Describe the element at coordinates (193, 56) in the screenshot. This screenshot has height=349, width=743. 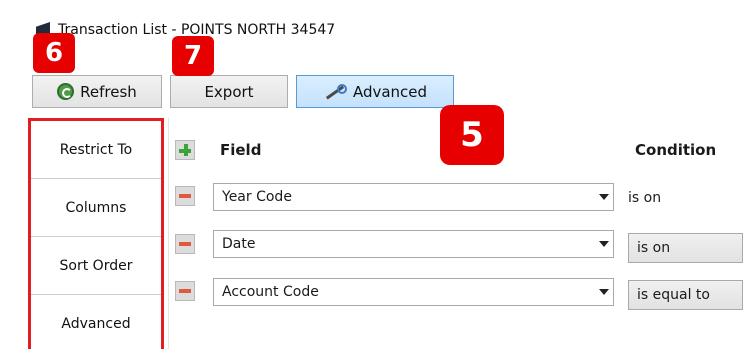
I see `callout-badge: 7` at that location.